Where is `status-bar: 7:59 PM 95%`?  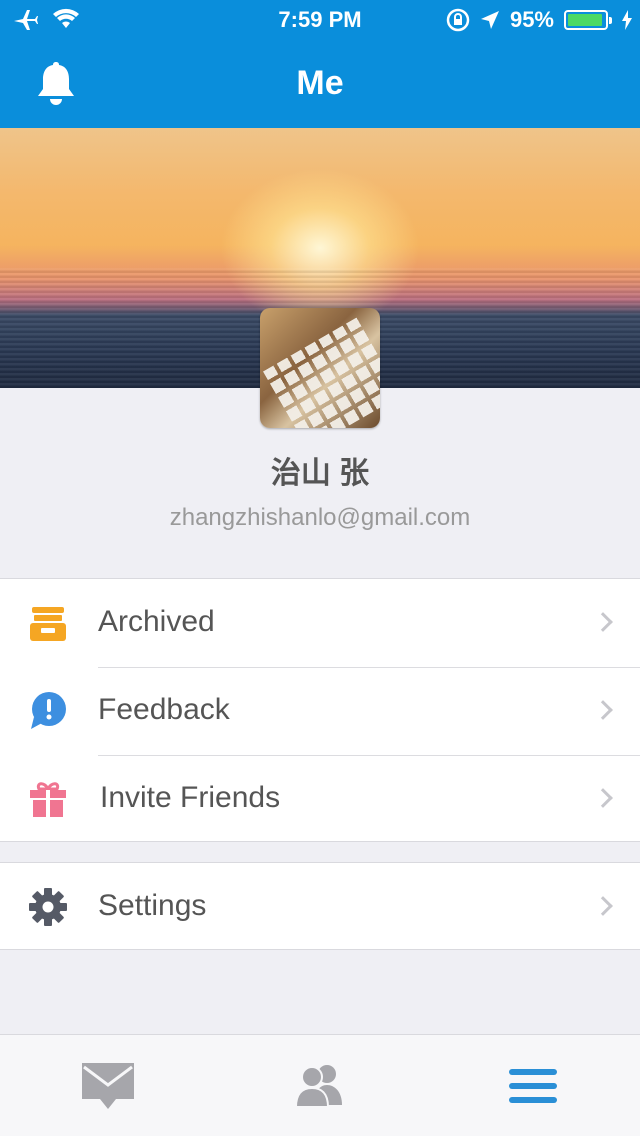
status-bar: 7:59 PM 95% is located at coordinates (320, 20).